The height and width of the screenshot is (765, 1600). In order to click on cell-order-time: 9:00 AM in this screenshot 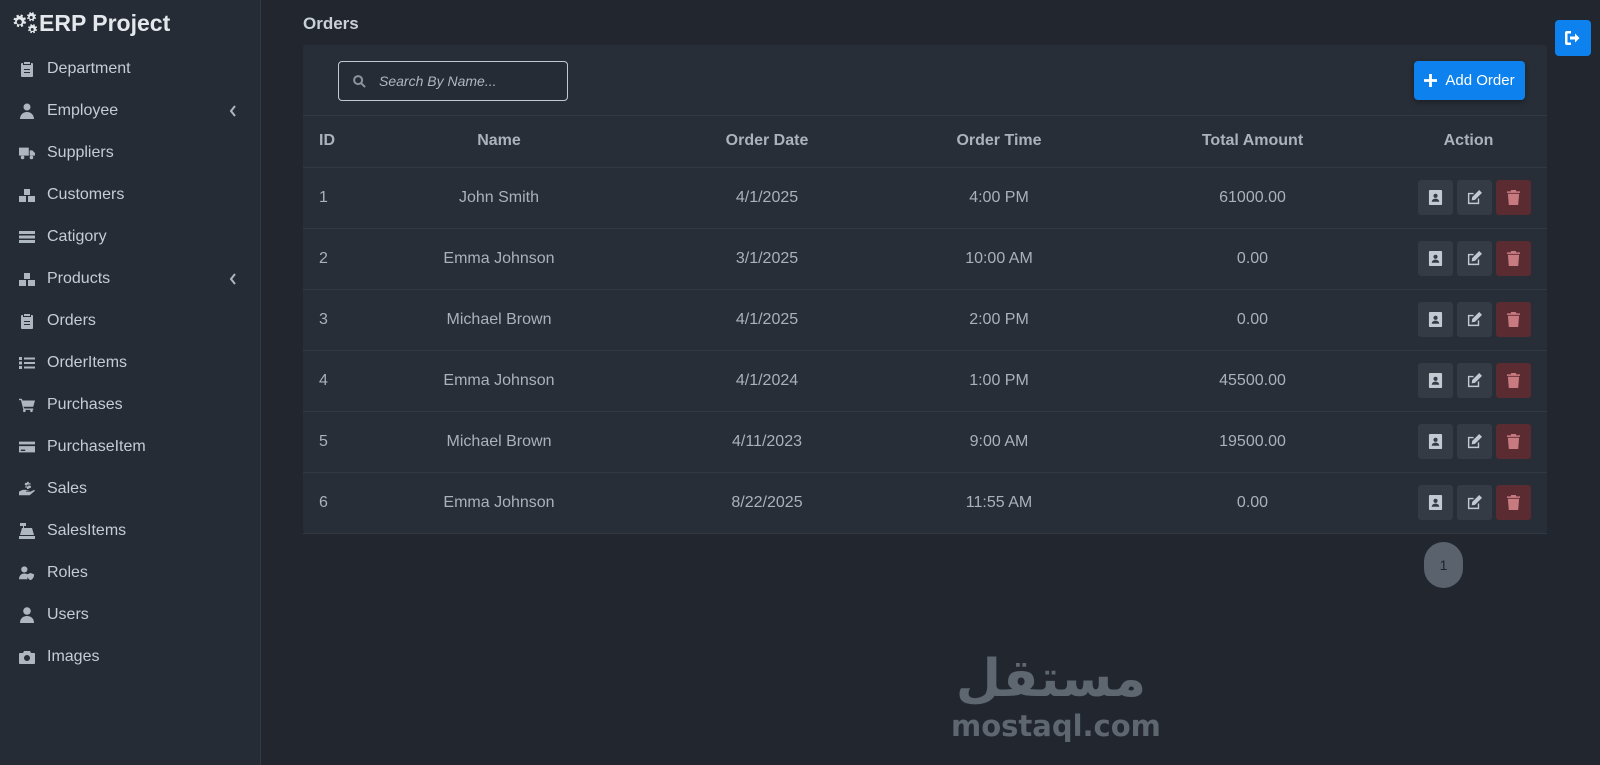, I will do `click(999, 442)`.